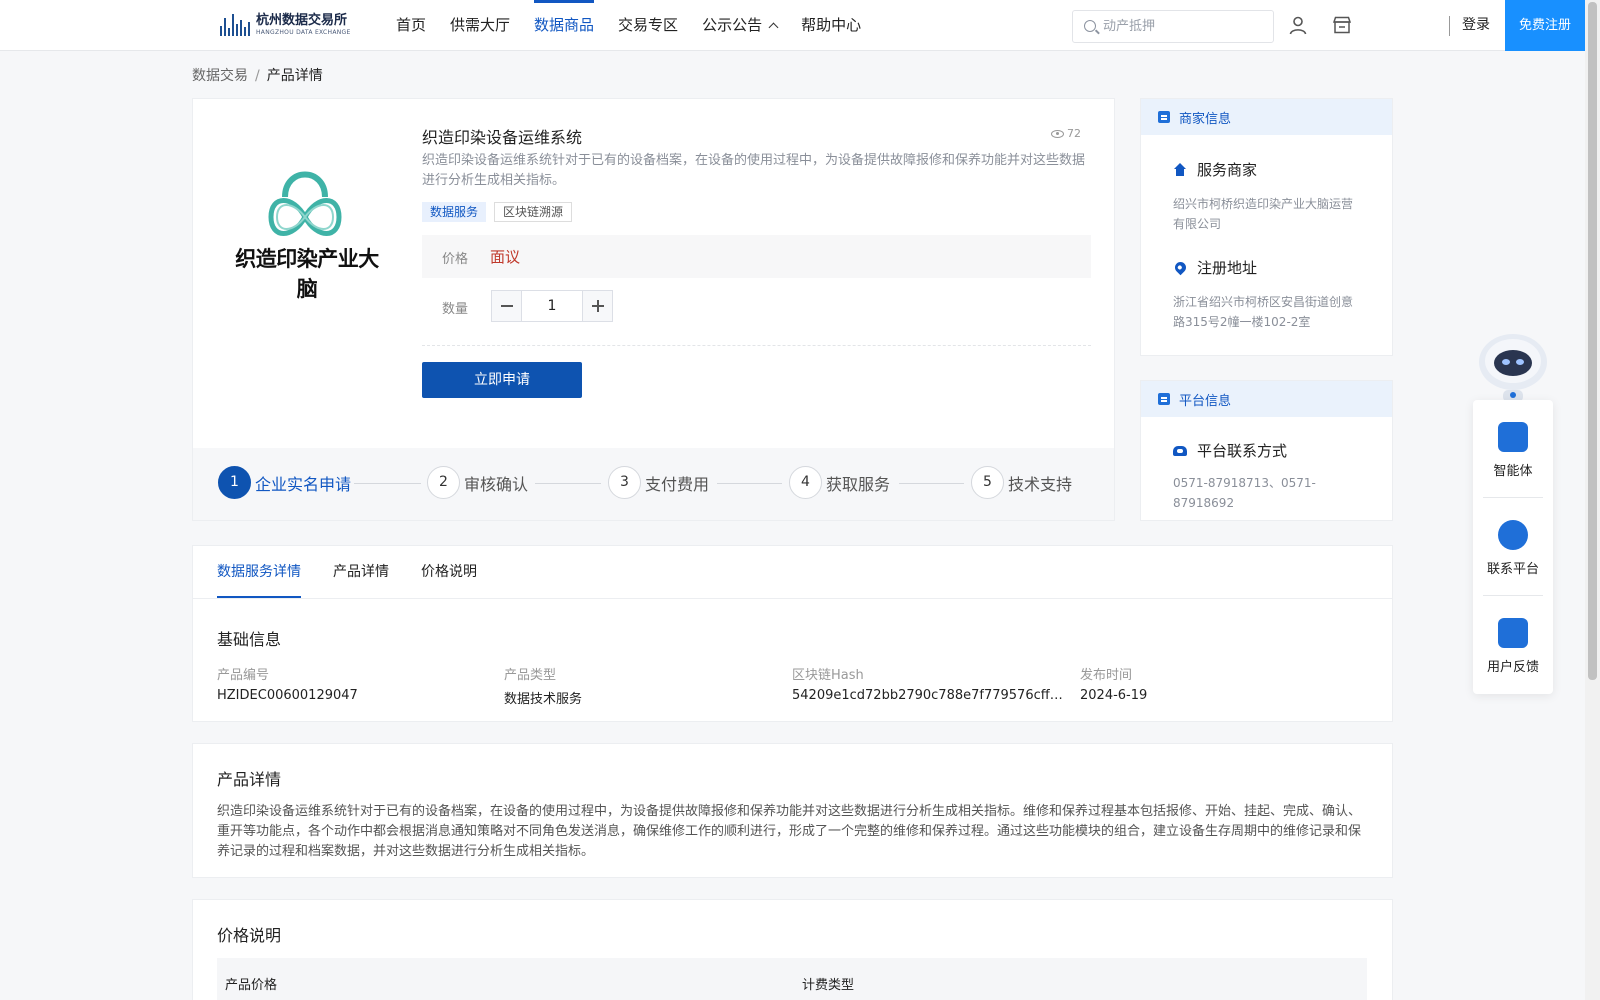  I want to click on tab-data-service-detail: 数据服务详情, so click(259, 572).